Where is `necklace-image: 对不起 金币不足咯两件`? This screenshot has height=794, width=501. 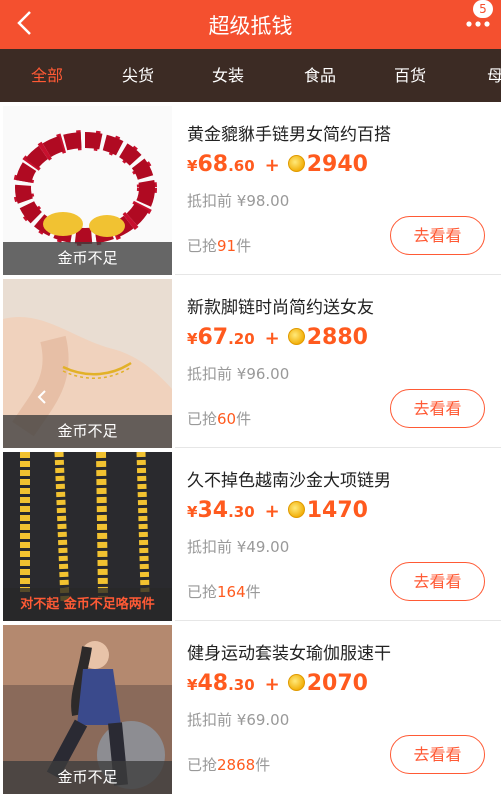
necklace-image: 对不起 金币不足咯两件 is located at coordinates (87, 536).